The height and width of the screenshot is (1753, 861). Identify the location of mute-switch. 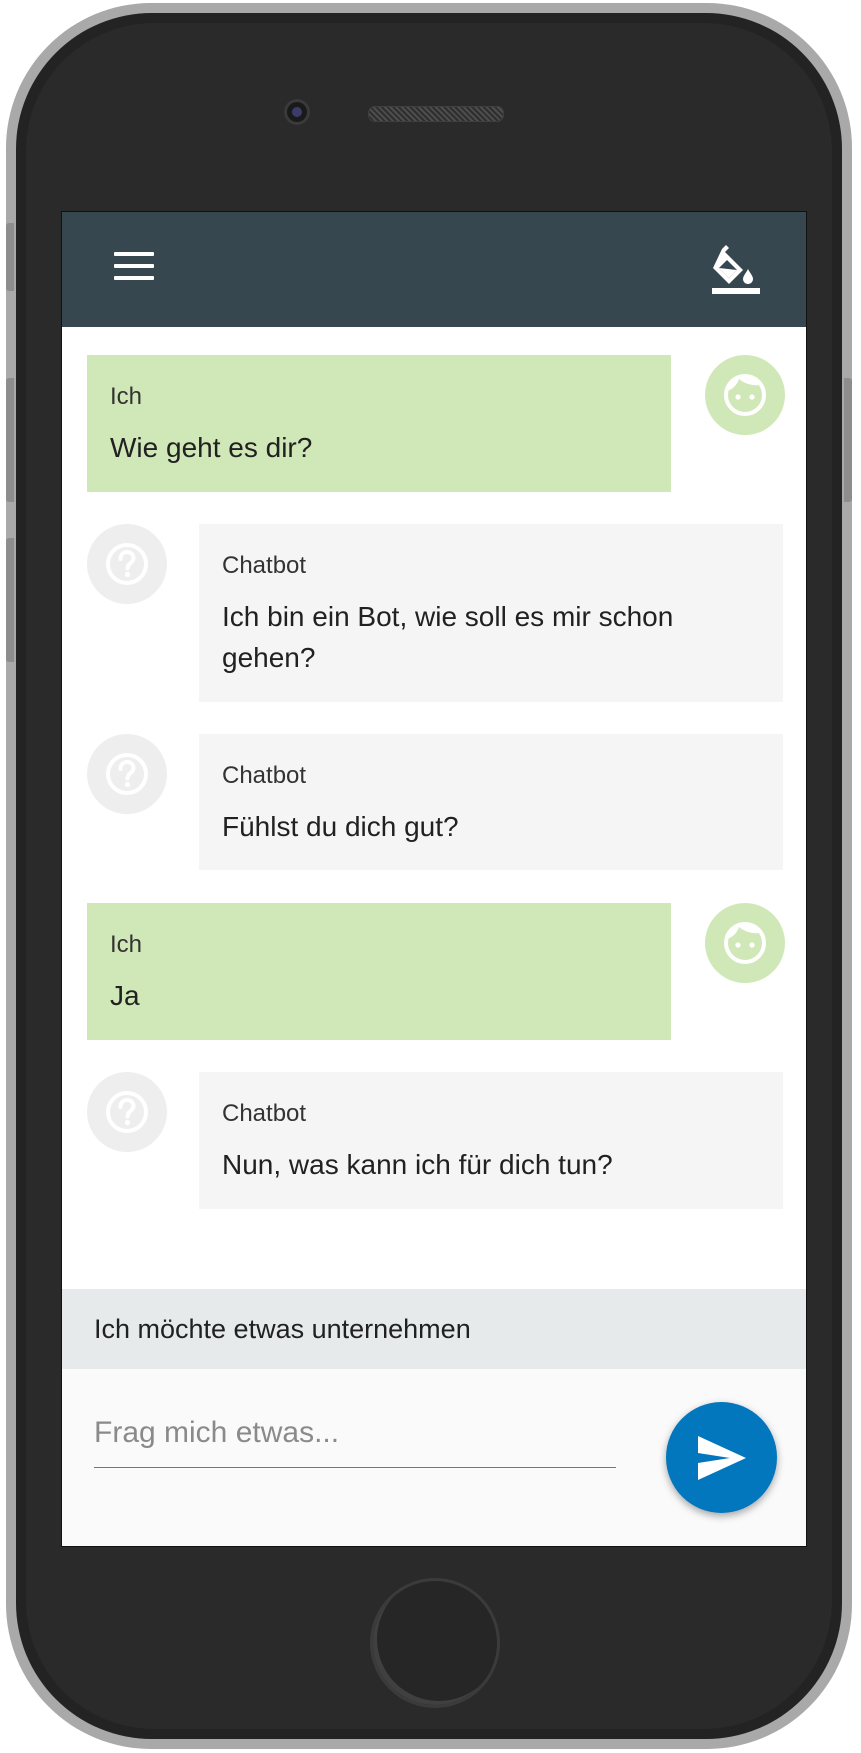
(10, 257).